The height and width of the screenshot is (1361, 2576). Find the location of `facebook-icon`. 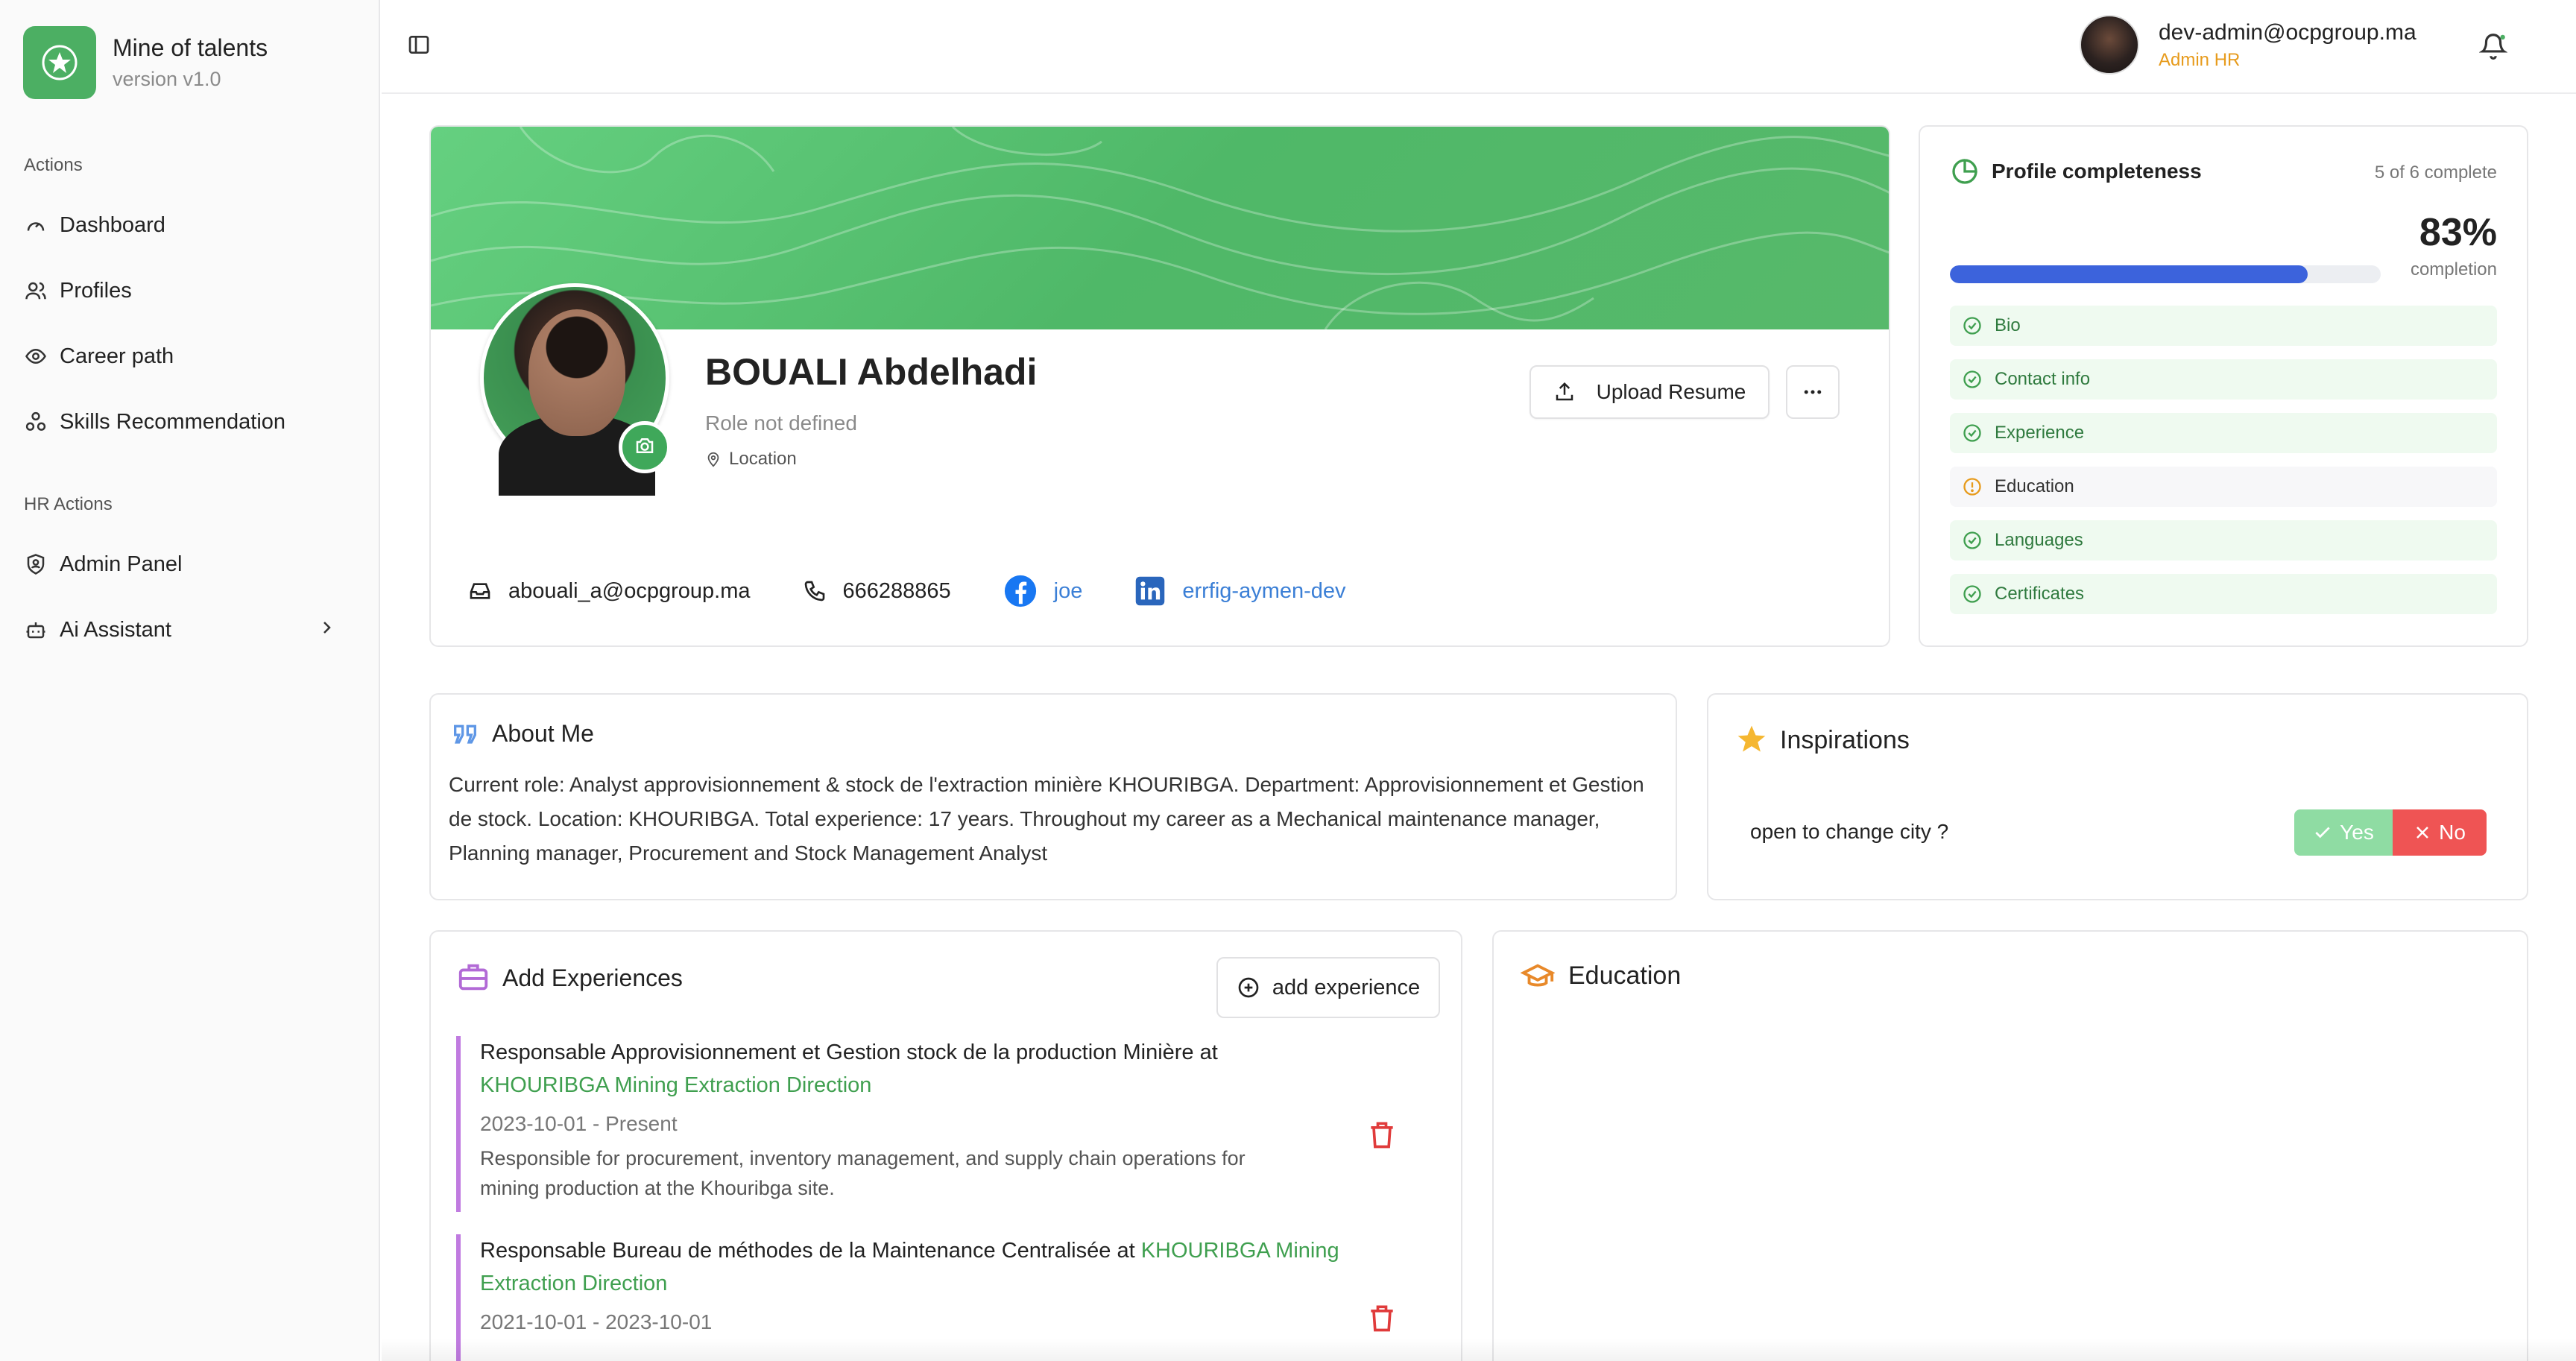

facebook-icon is located at coordinates (1020, 591).